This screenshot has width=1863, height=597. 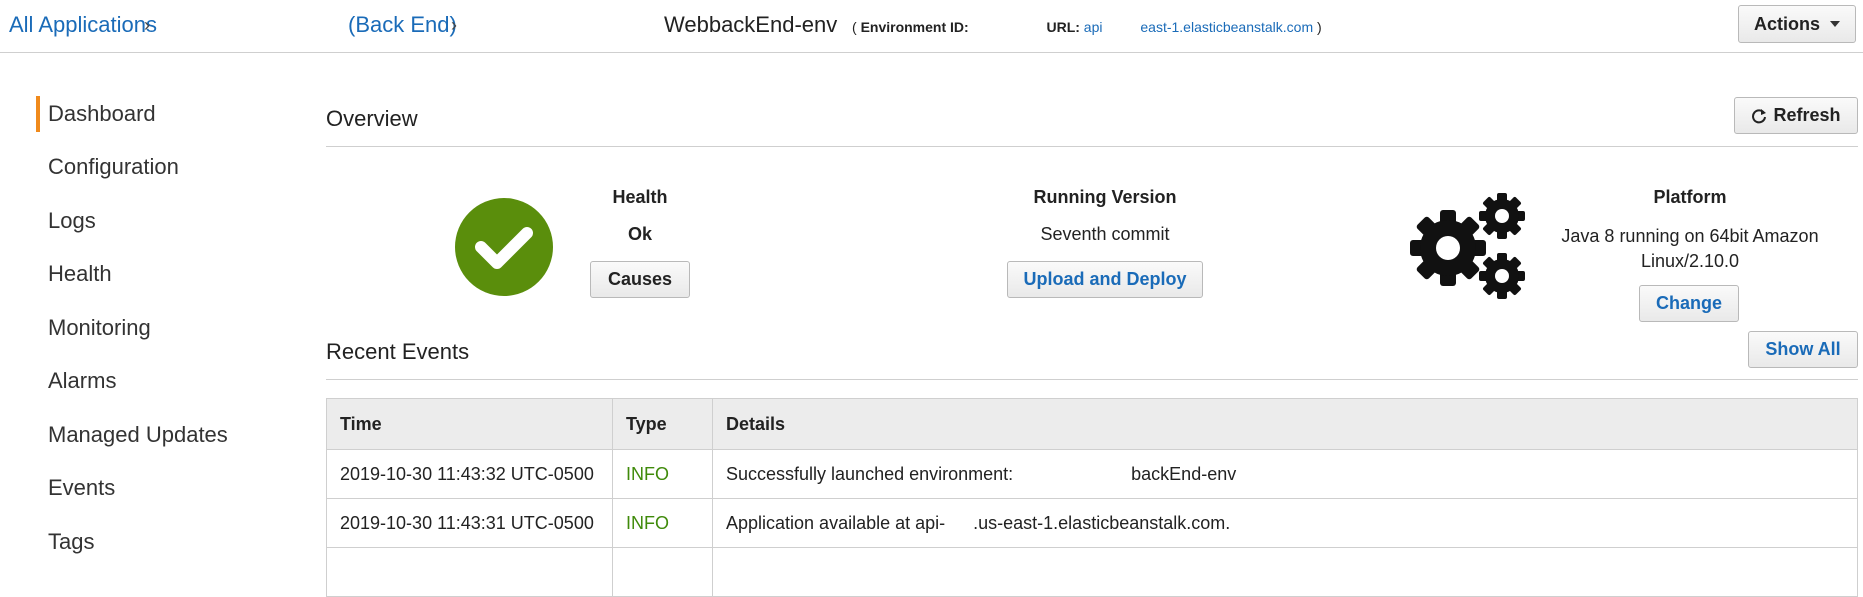 What do you see at coordinates (662, 572) in the screenshot?
I see `event-type` at bounding box center [662, 572].